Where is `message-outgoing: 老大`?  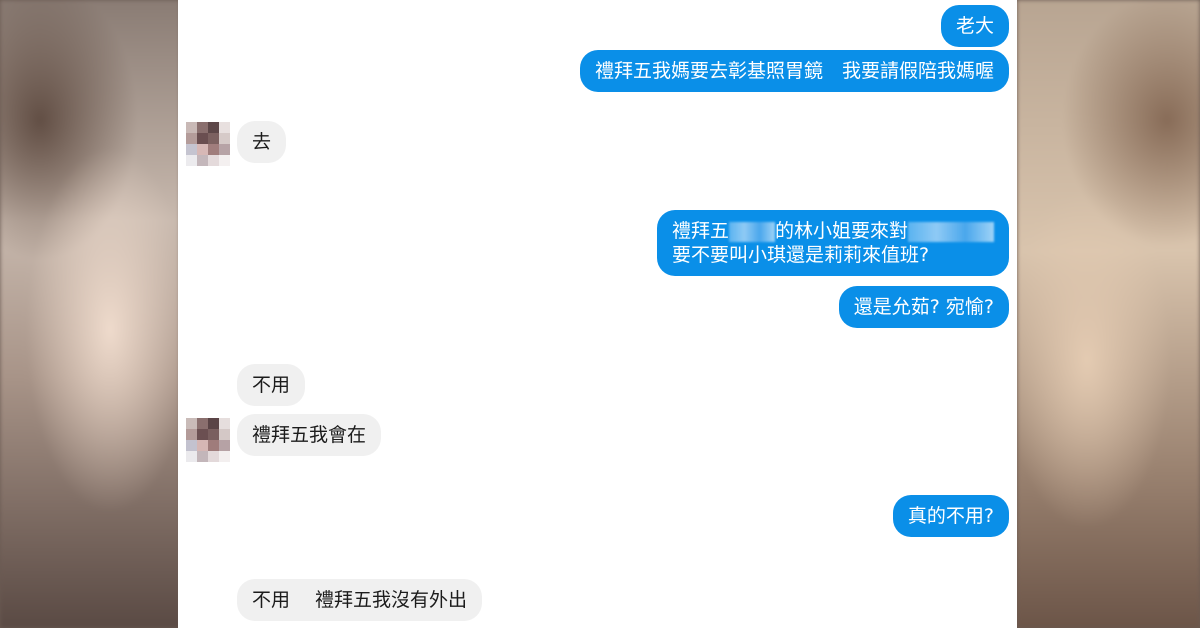 message-outgoing: 老大 is located at coordinates (974, 26).